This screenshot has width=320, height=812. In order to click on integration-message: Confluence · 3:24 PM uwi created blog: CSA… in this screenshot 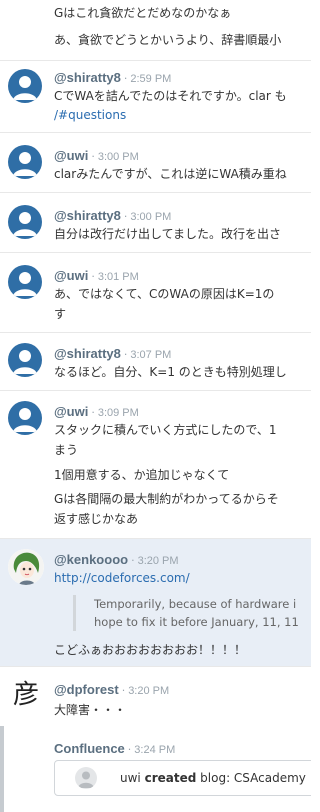, I will do `click(155, 769)`.